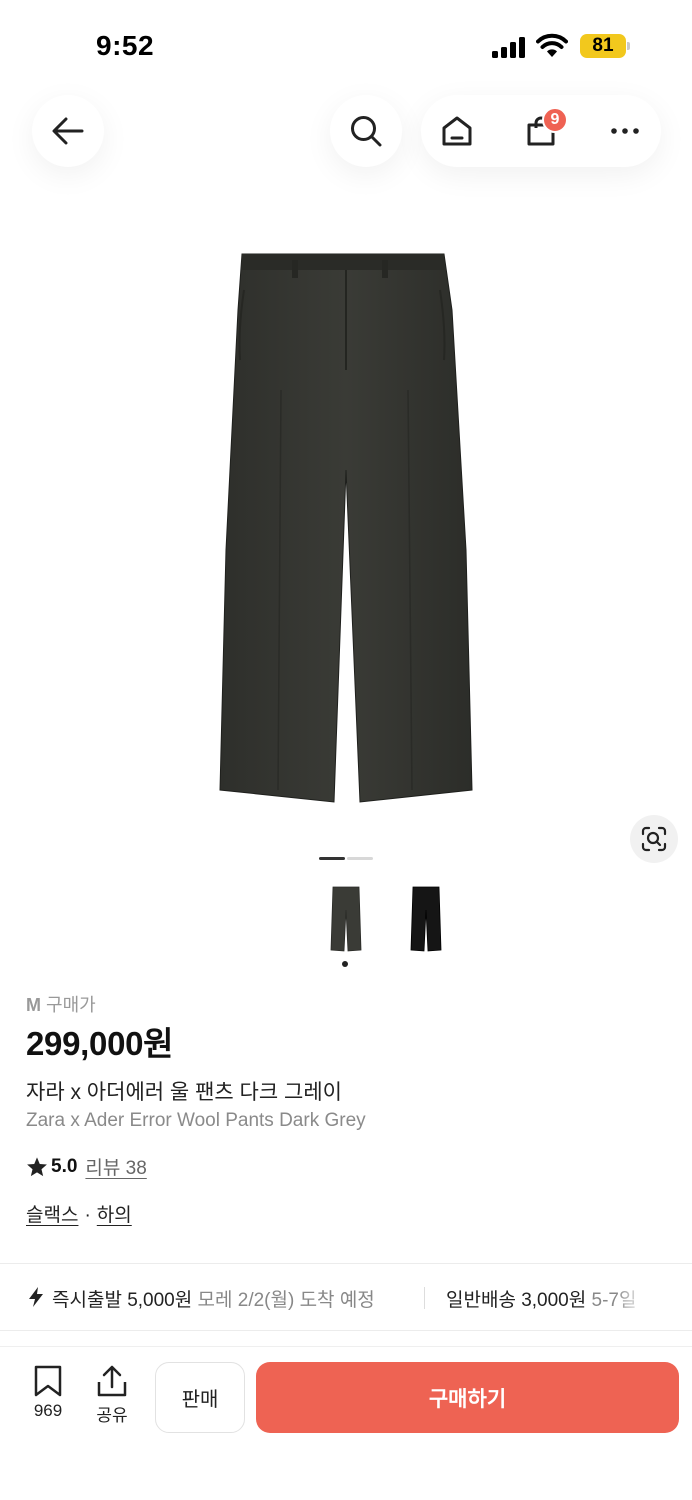 The width and height of the screenshot is (692, 1500). Describe the element at coordinates (122, 1300) in the screenshot. I see `express-shipping-label: 즉시출발 5,000원` at that location.